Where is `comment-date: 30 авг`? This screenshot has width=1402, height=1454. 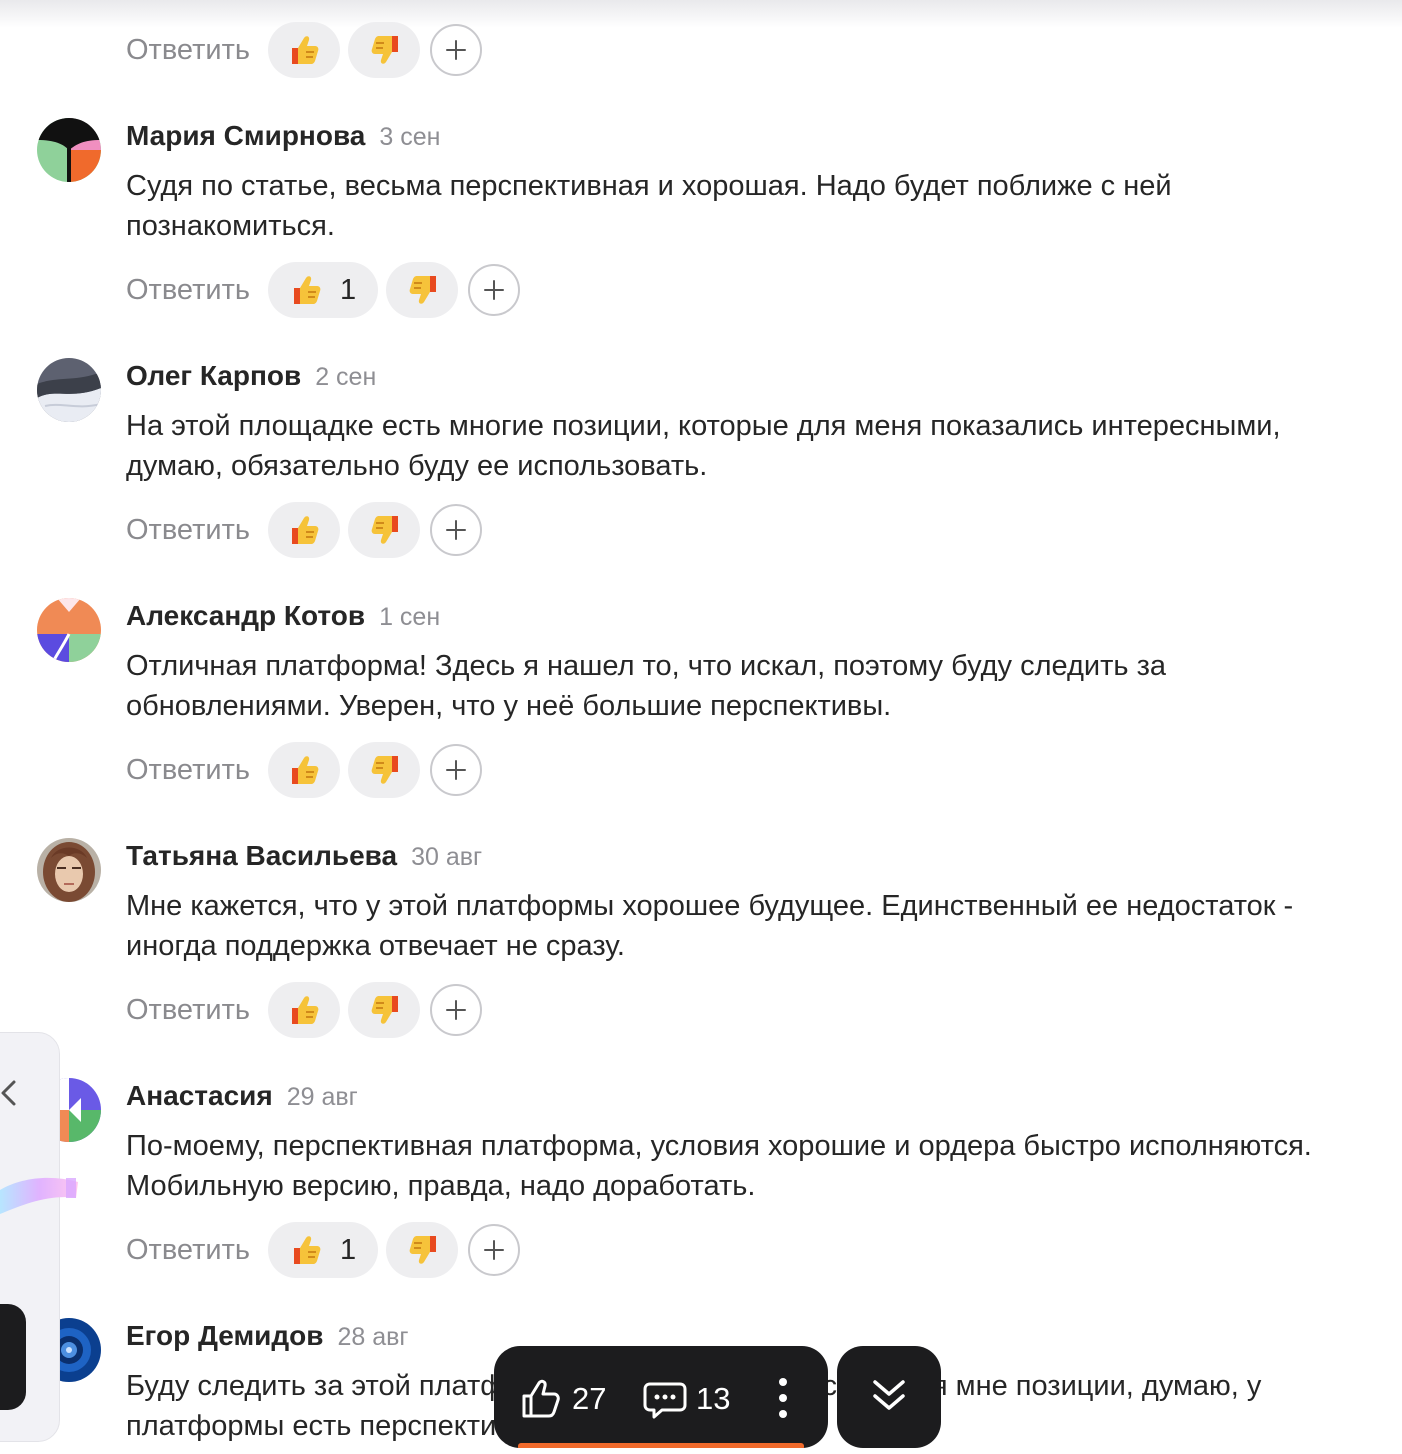
comment-date: 30 авг is located at coordinates (447, 857).